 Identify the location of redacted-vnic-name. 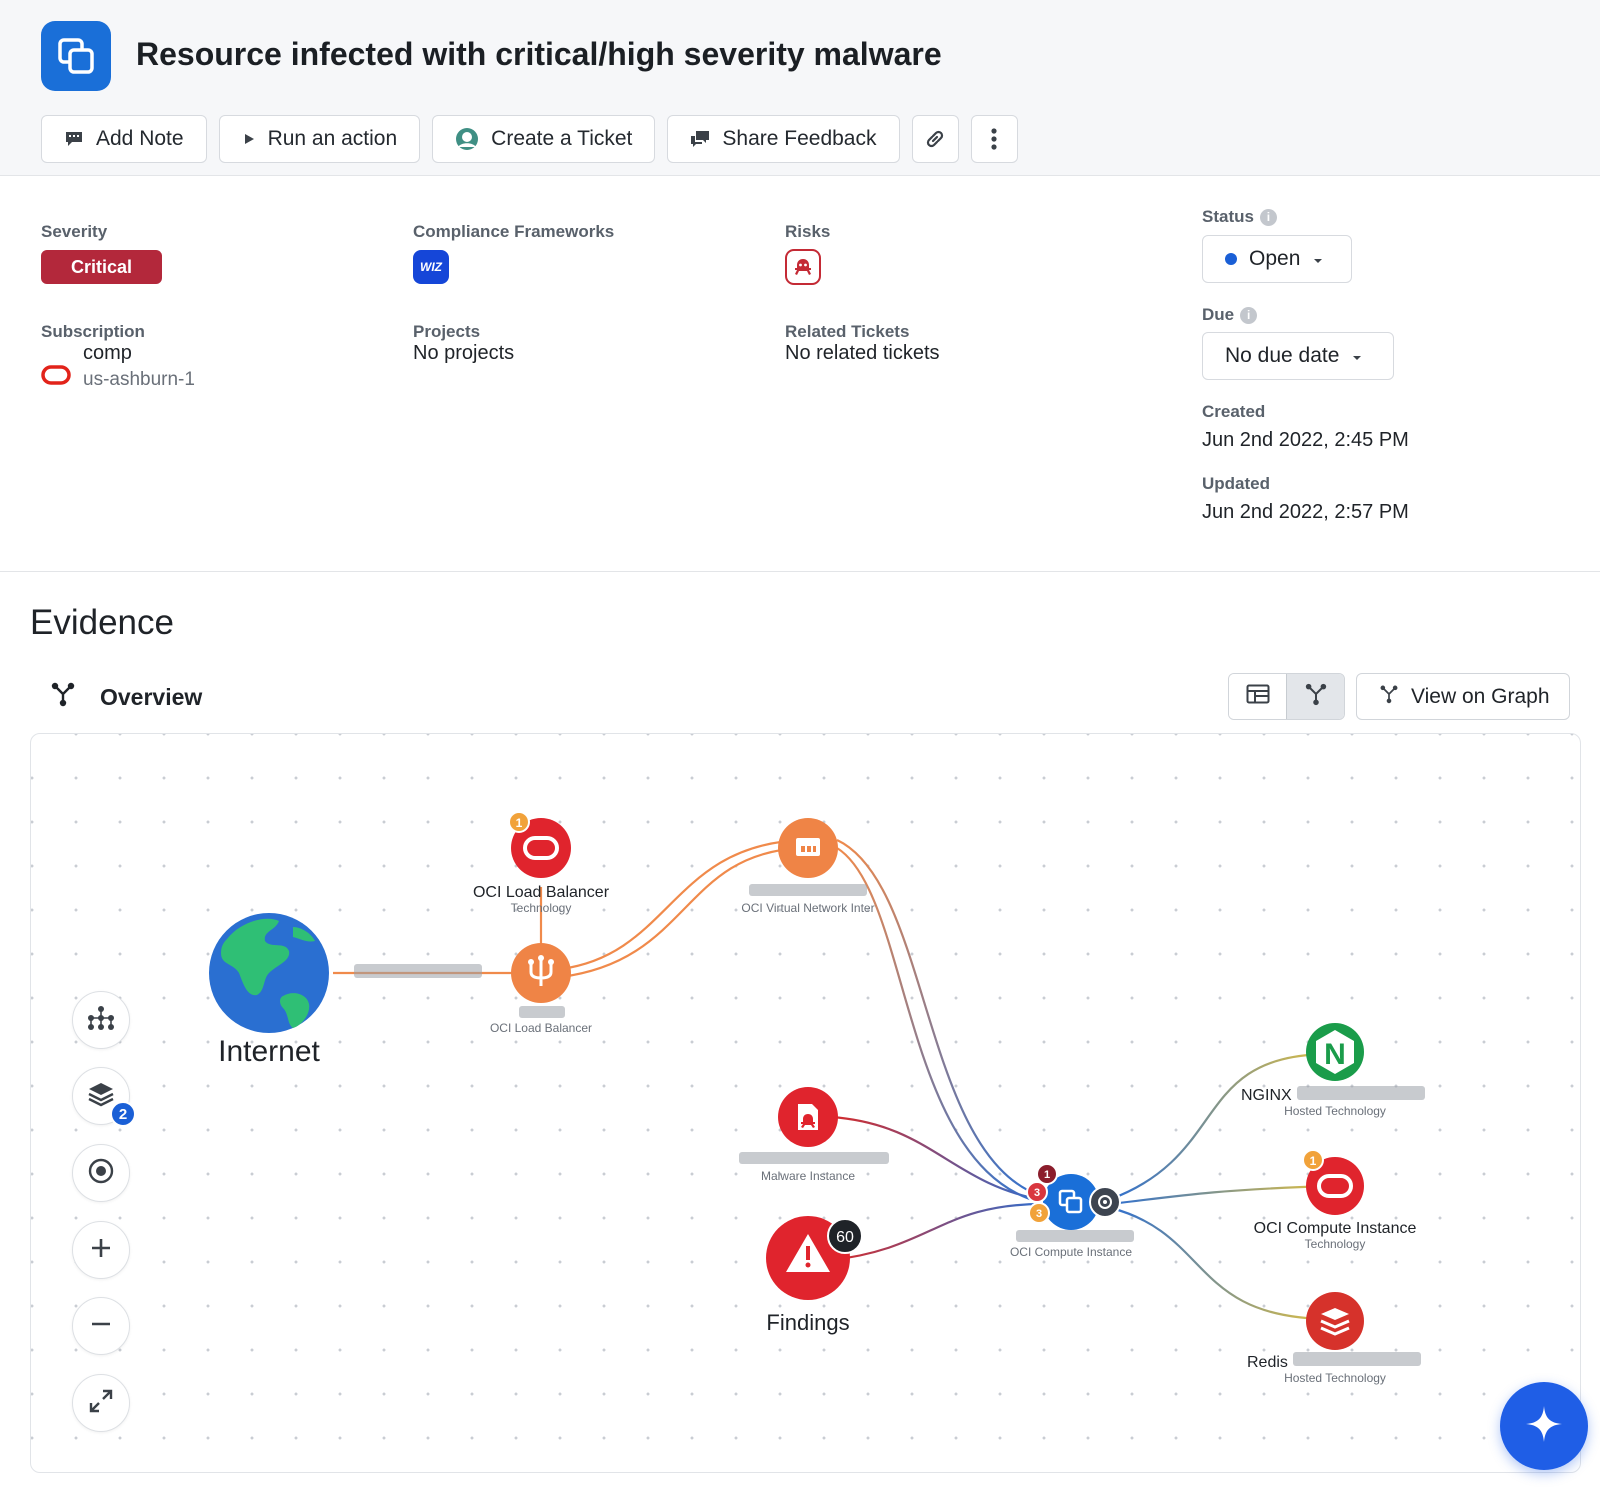
(808, 890).